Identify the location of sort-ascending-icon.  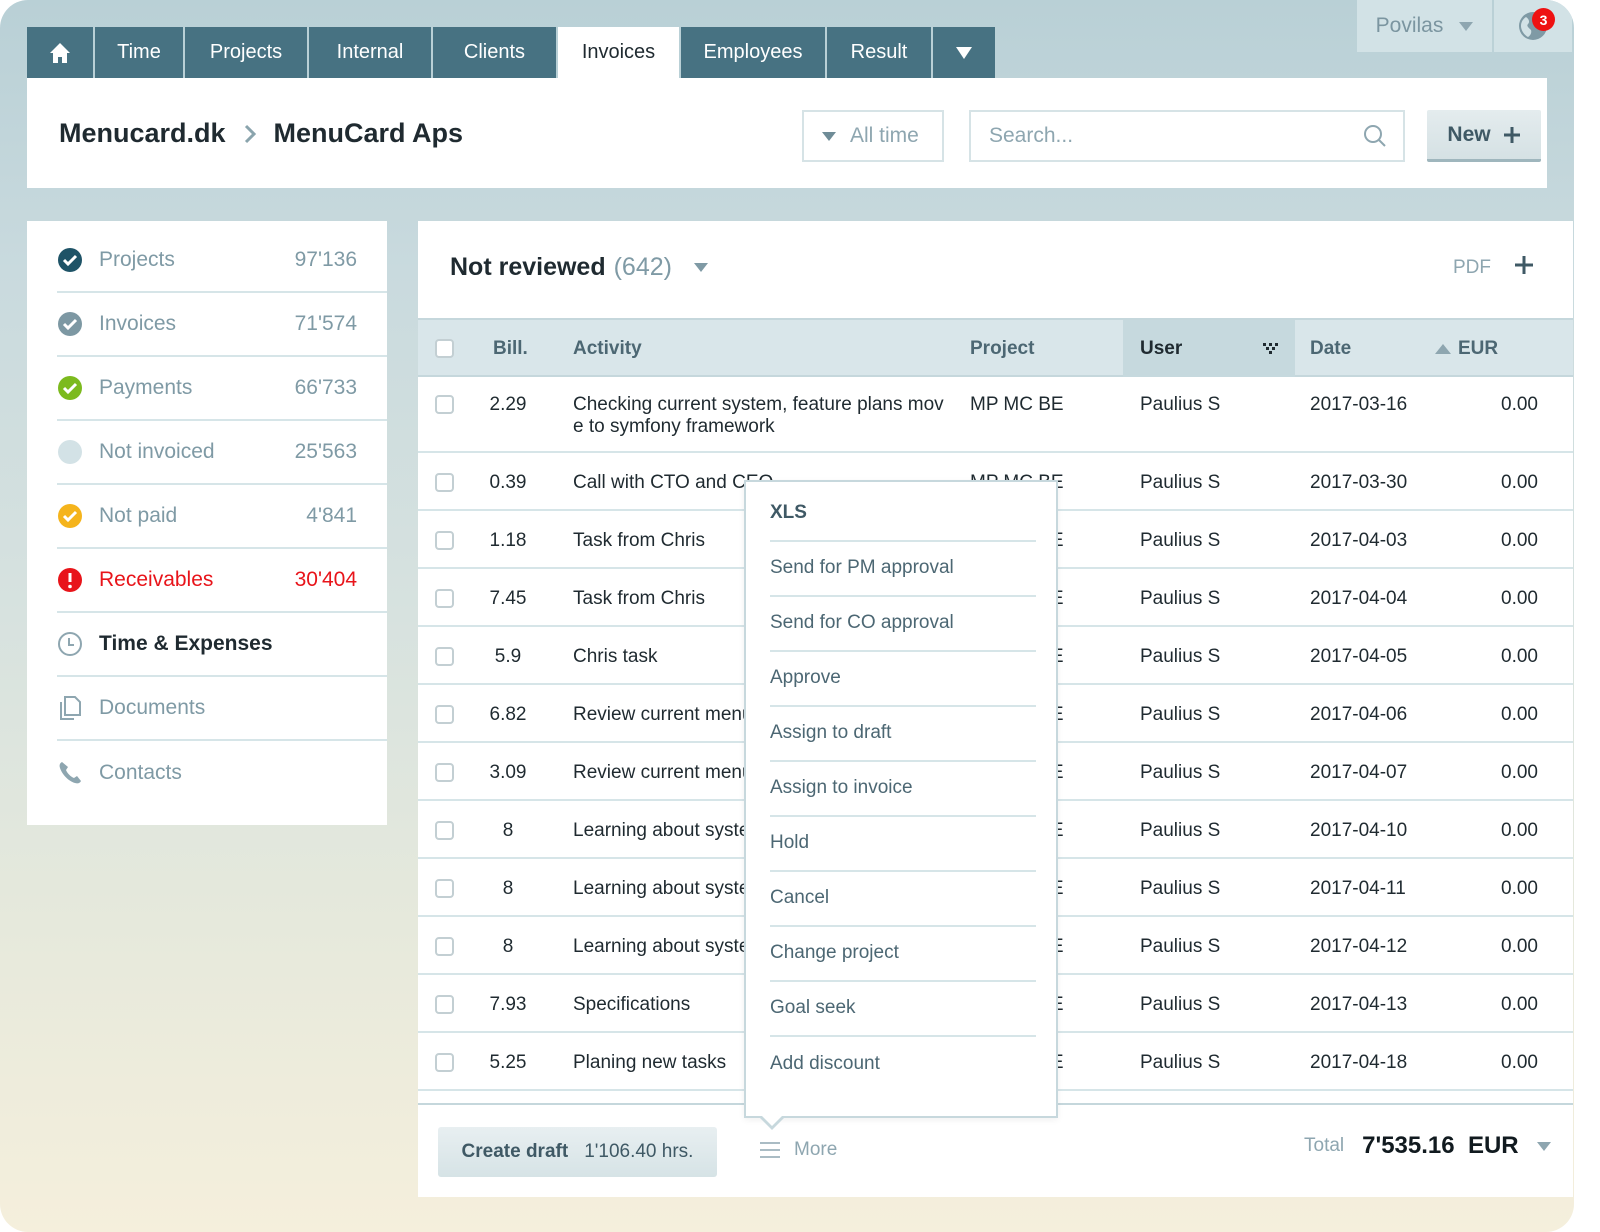
(1443, 348).